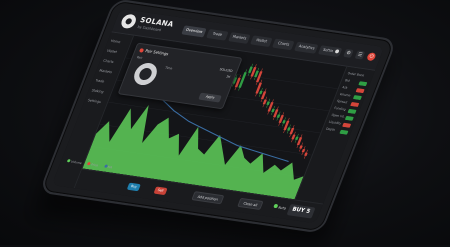 The height and width of the screenshot is (247, 450). I want to click on toolbar-icons: ● ⚙ ☰ ⏻, so click(354, 54).